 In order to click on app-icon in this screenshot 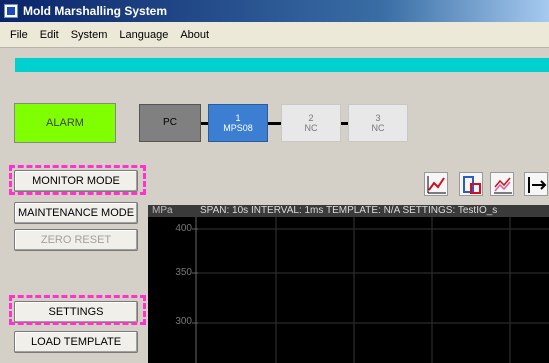, I will do `click(11, 11)`.